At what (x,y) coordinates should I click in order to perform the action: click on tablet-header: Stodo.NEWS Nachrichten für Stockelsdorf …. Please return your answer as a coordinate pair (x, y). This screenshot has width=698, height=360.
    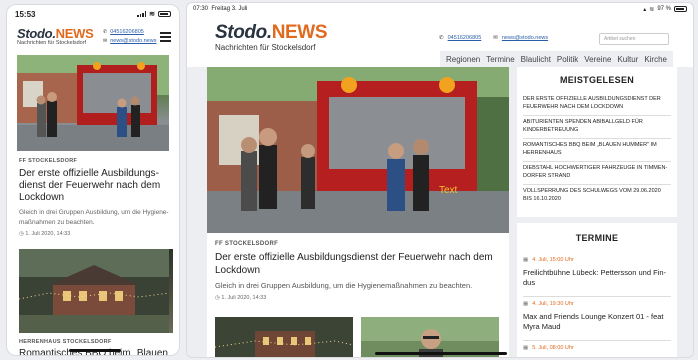
    Looking at the image, I should click on (440, 41).